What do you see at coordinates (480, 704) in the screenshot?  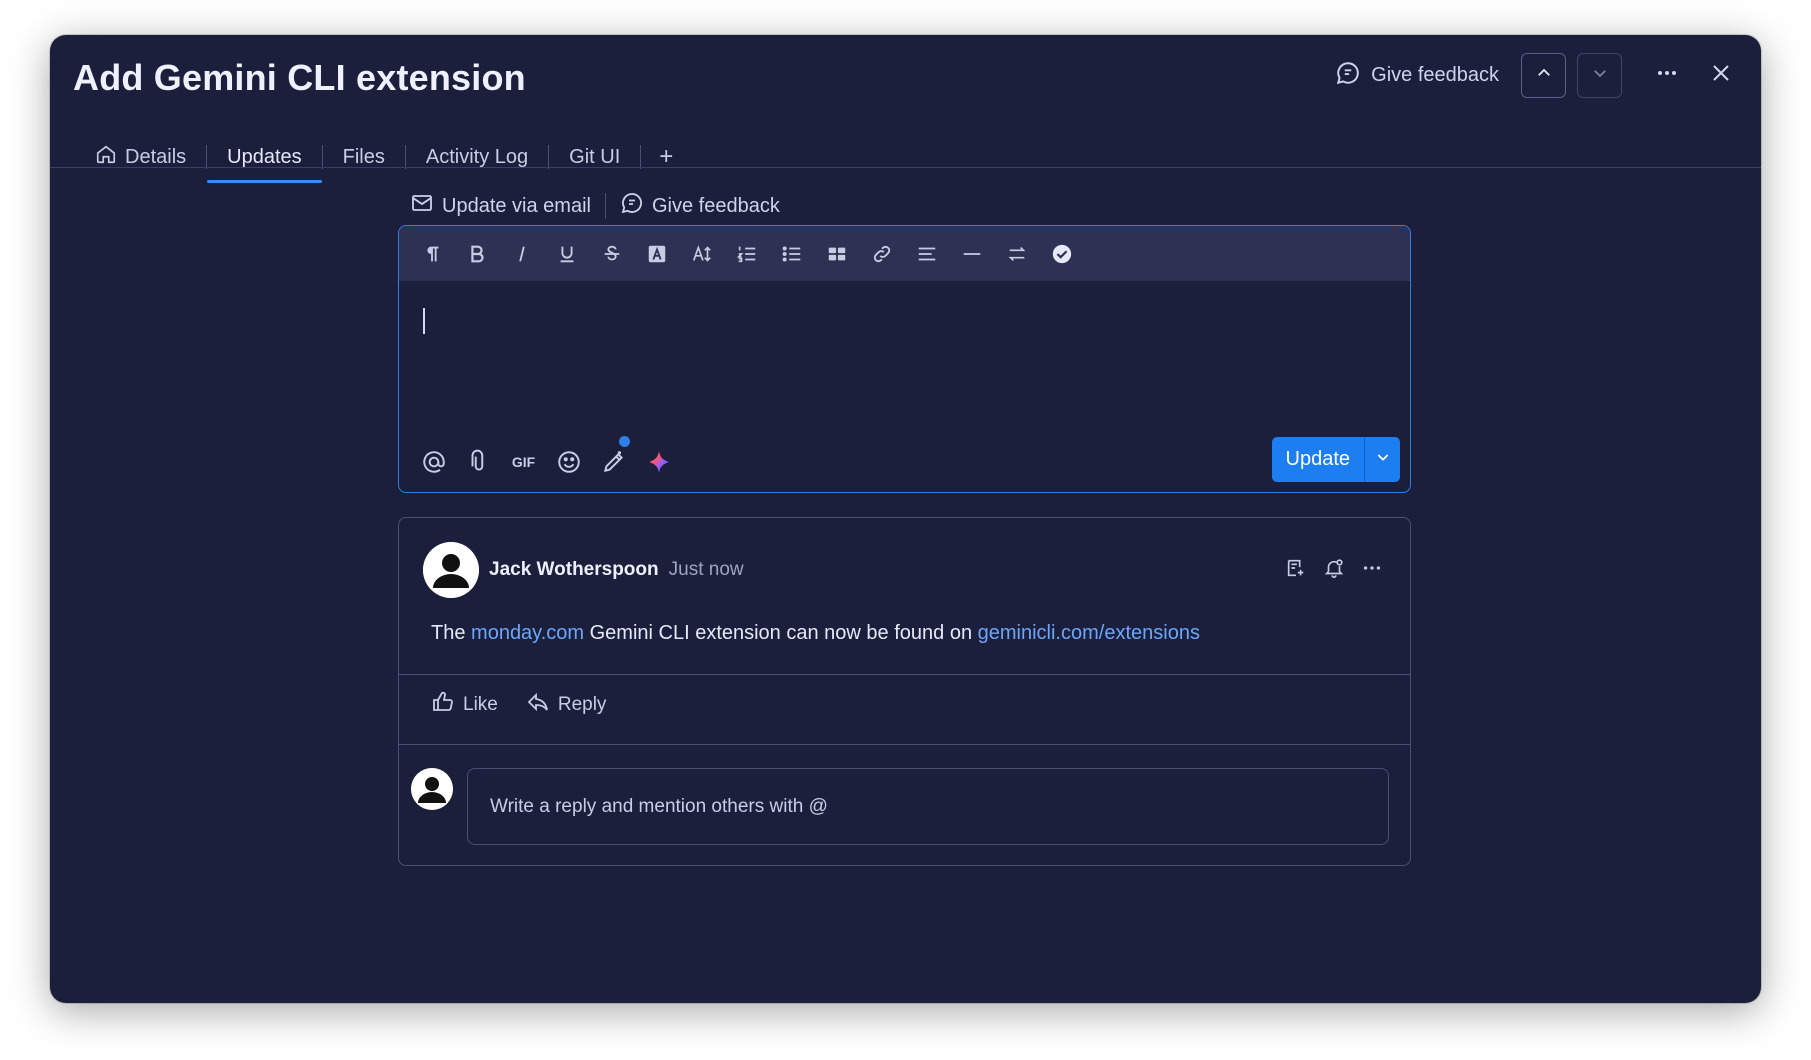 I see `like-label: Like` at bounding box center [480, 704].